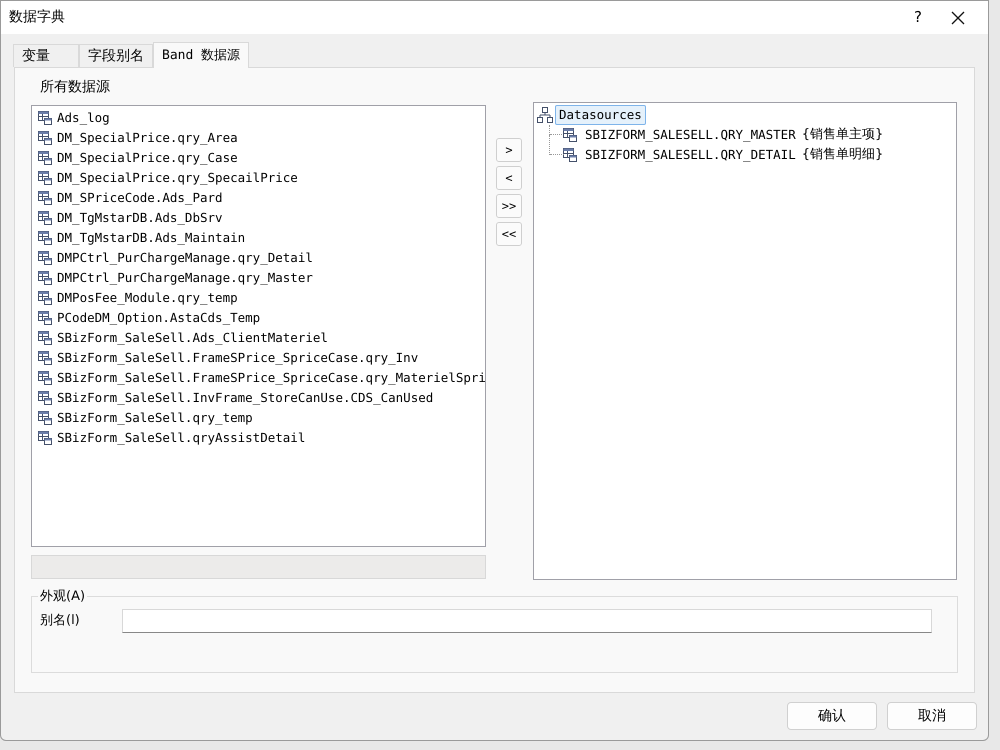  What do you see at coordinates (832, 716) in the screenshot?
I see `dialog-button: 确认` at bounding box center [832, 716].